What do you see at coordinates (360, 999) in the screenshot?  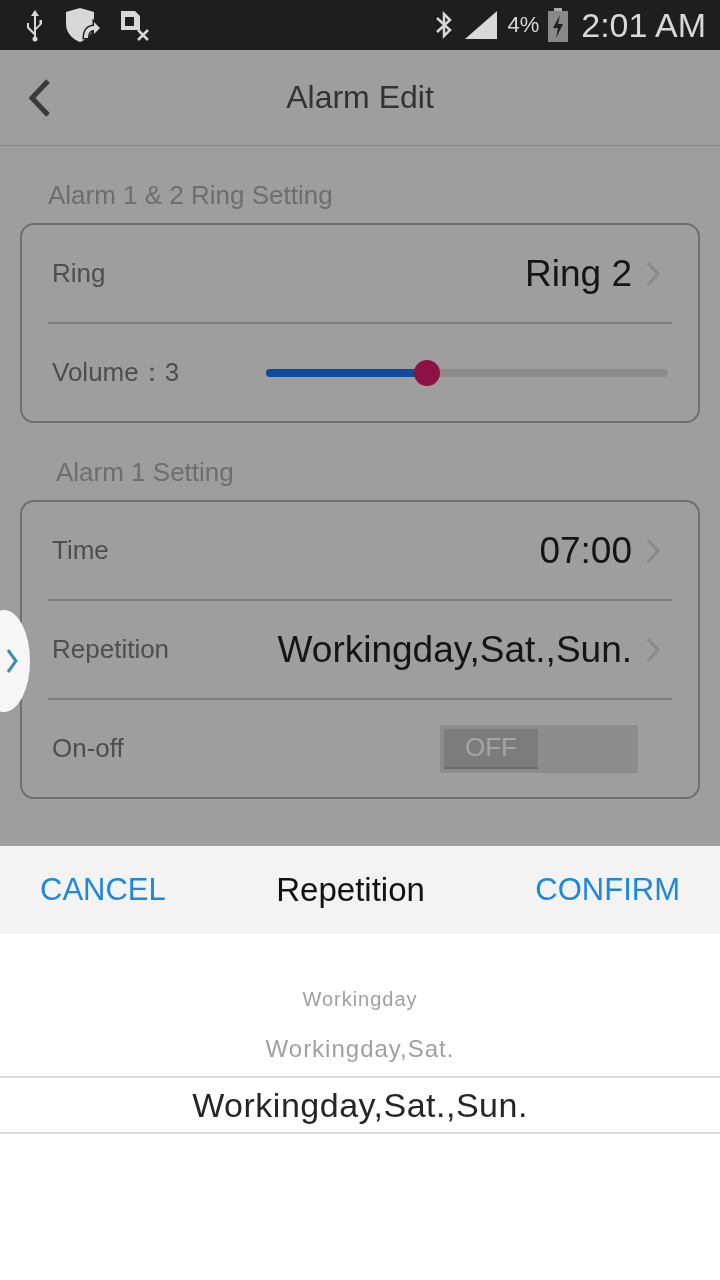 I see `picker-option: Workingday` at bounding box center [360, 999].